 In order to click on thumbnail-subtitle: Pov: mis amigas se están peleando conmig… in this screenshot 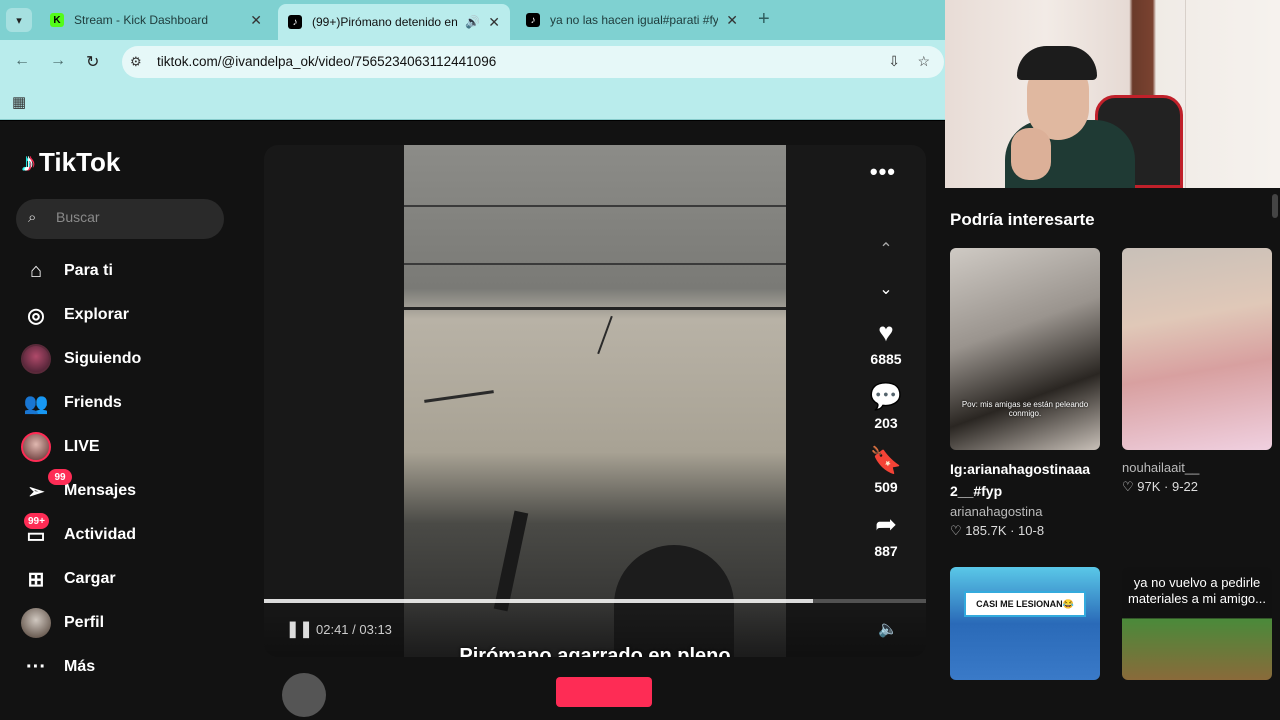, I will do `click(1025, 409)`.